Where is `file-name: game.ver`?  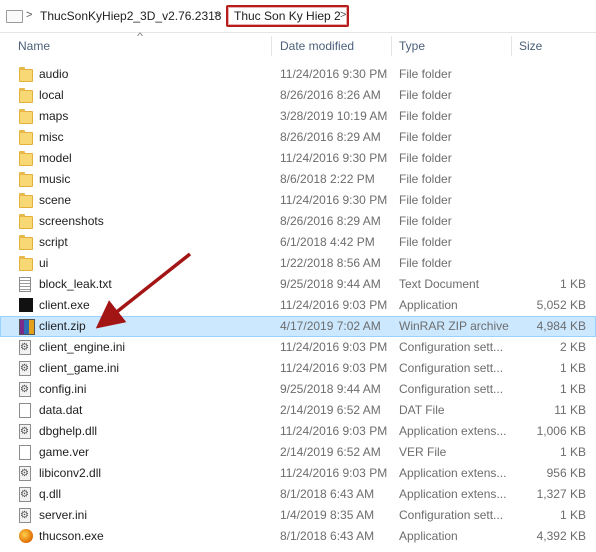
file-name: game.ver is located at coordinates (64, 452).